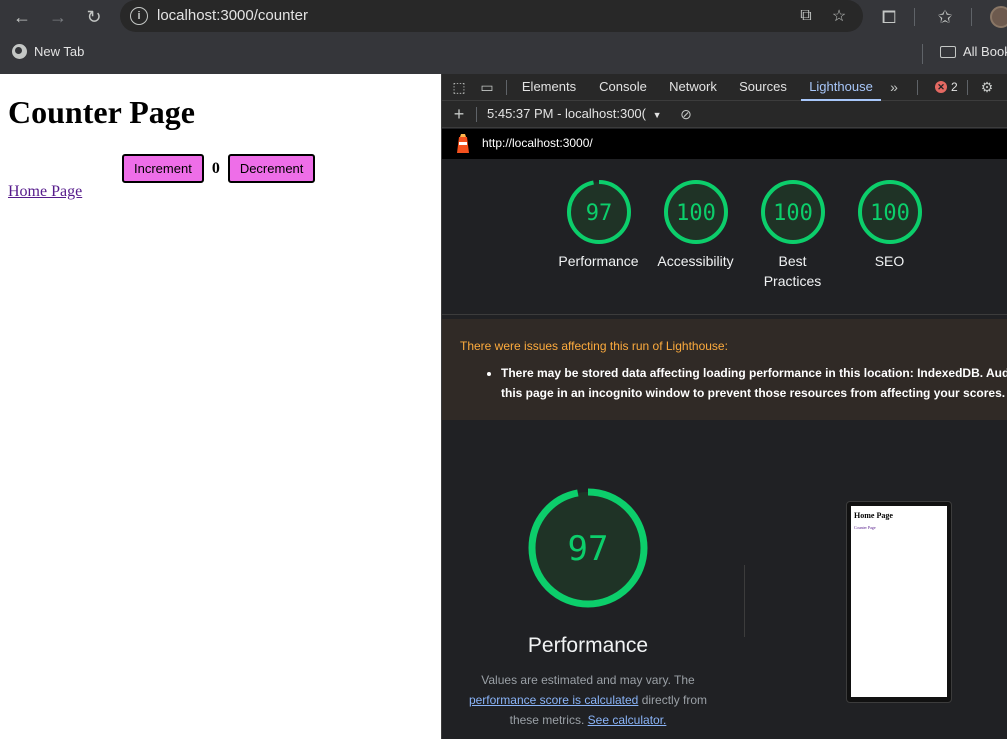  I want to click on increment-button: Increment, so click(163, 168).